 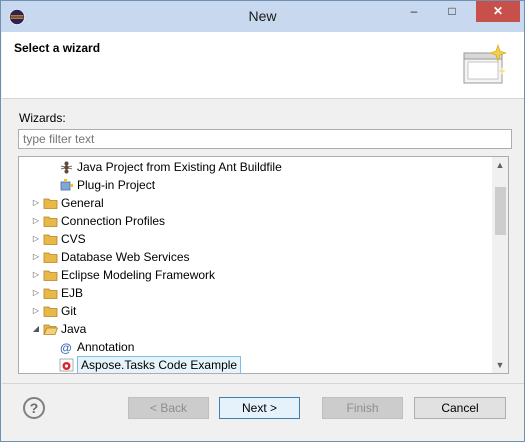 What do you see at coordinates (66, 167) in the screenshot?
I see `ant-icon` at bounding box center [66, 167].